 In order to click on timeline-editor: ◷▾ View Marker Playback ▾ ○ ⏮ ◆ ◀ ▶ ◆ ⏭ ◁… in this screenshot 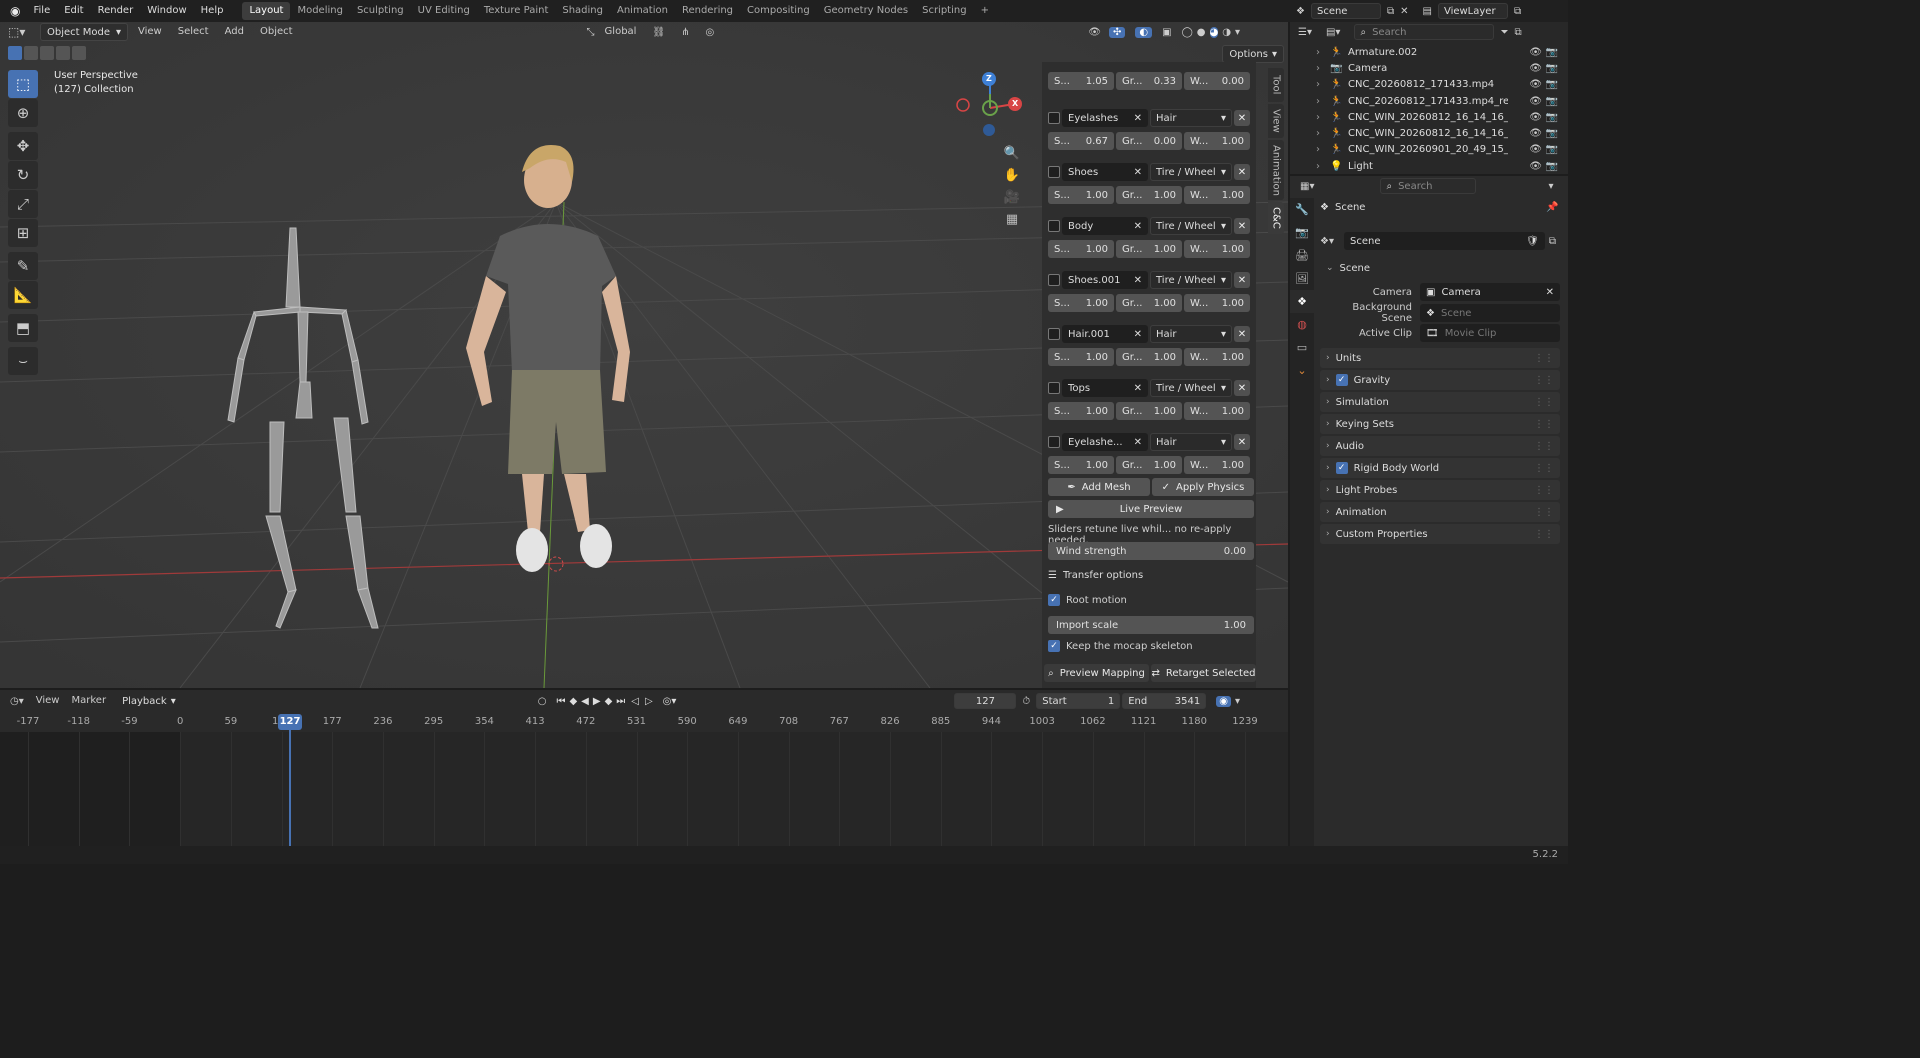, I will do `click(644, 768)`.